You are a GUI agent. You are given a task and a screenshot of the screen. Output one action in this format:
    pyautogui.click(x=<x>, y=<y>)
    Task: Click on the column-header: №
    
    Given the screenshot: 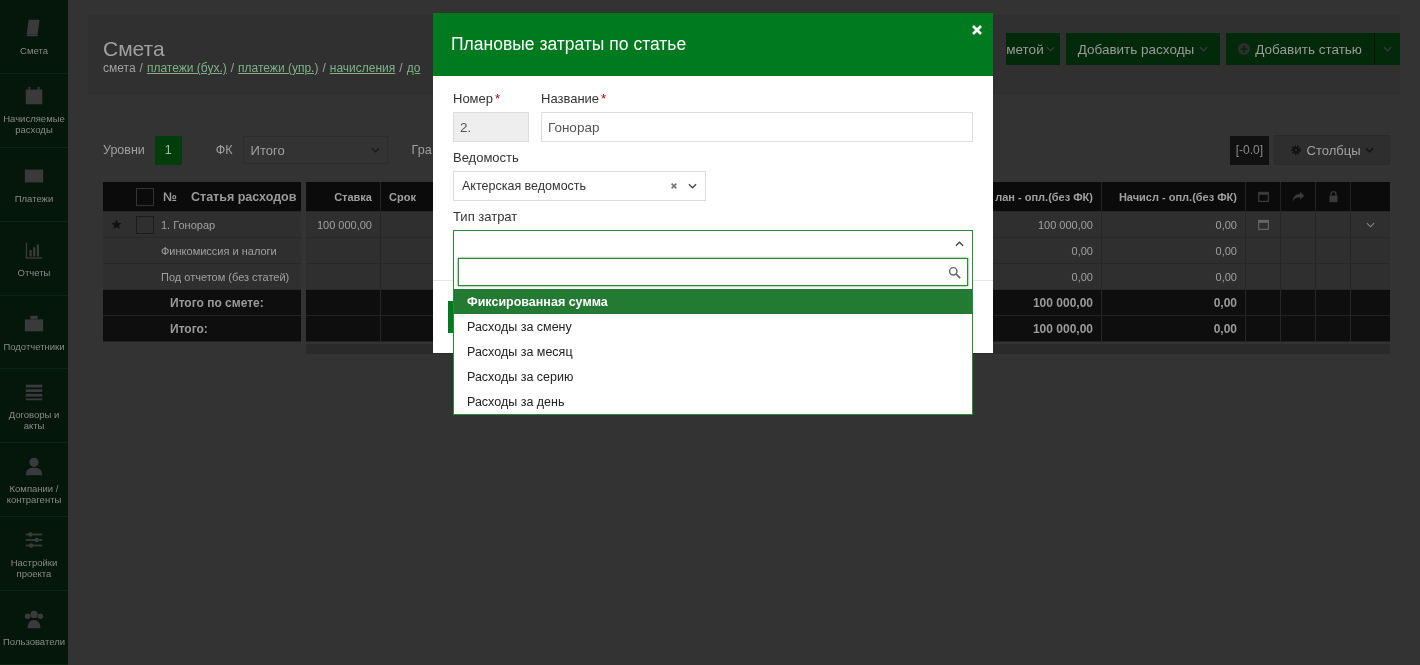 What is the action you would take?
    pyautogui.click(x=170, y=196)
    